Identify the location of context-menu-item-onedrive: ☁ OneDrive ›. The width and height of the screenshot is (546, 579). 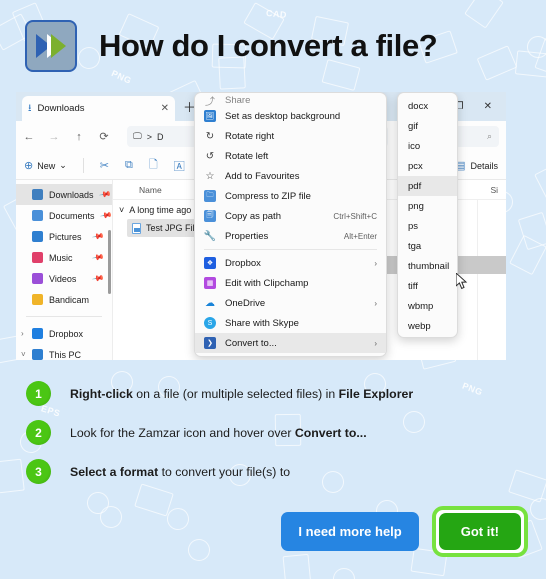
(290, 303).